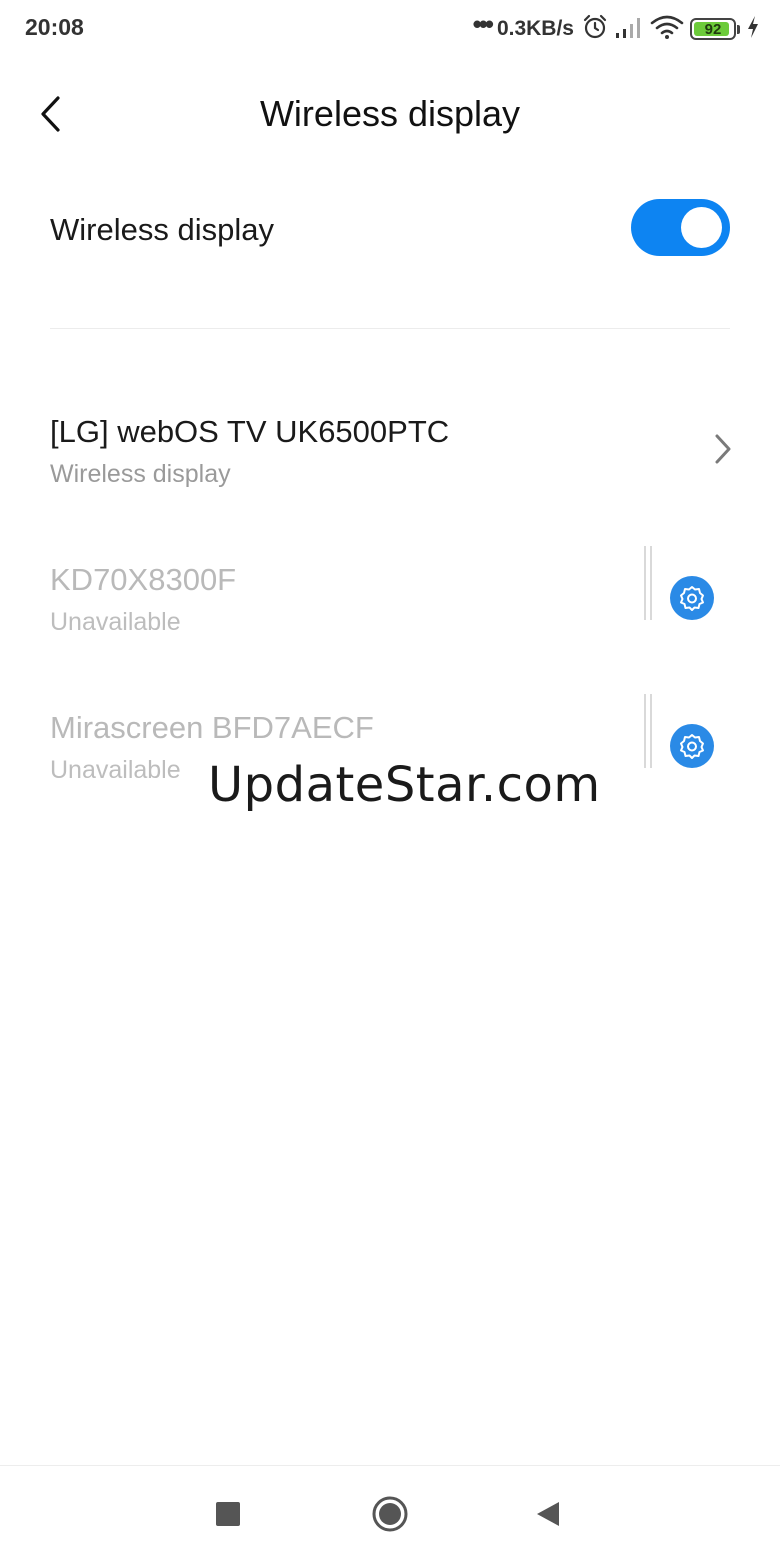  What do you see at coordinates (162, 229) in the screenshot?
I see `toggle-label: Wireless display` at bounding box center [162, 229].